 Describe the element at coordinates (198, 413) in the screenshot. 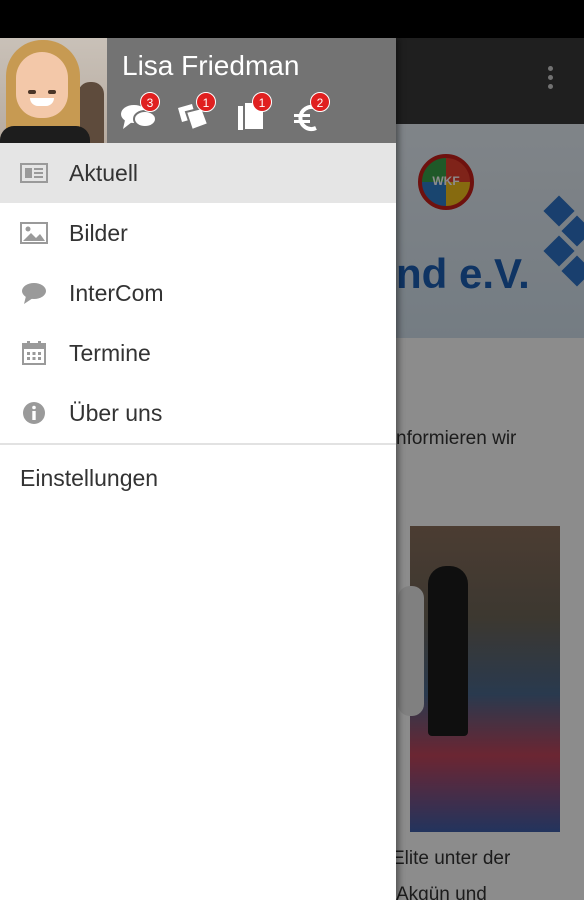

I see `menu-item-ueber-uns: Über uns` at that location.